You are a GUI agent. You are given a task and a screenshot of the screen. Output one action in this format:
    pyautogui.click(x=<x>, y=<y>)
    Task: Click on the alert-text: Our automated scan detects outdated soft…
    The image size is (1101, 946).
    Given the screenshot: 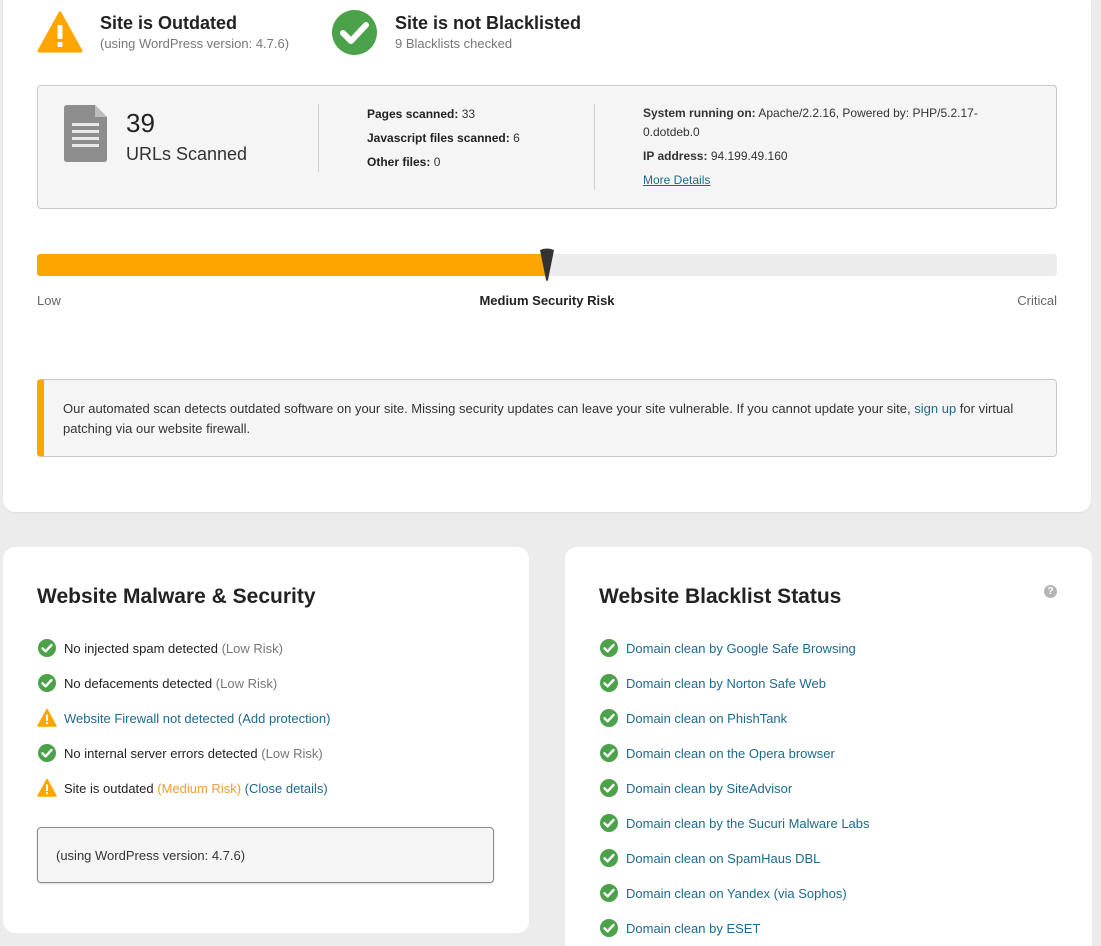 What is the action you would take?
    pyautogui.click(x=489, y=408)
    